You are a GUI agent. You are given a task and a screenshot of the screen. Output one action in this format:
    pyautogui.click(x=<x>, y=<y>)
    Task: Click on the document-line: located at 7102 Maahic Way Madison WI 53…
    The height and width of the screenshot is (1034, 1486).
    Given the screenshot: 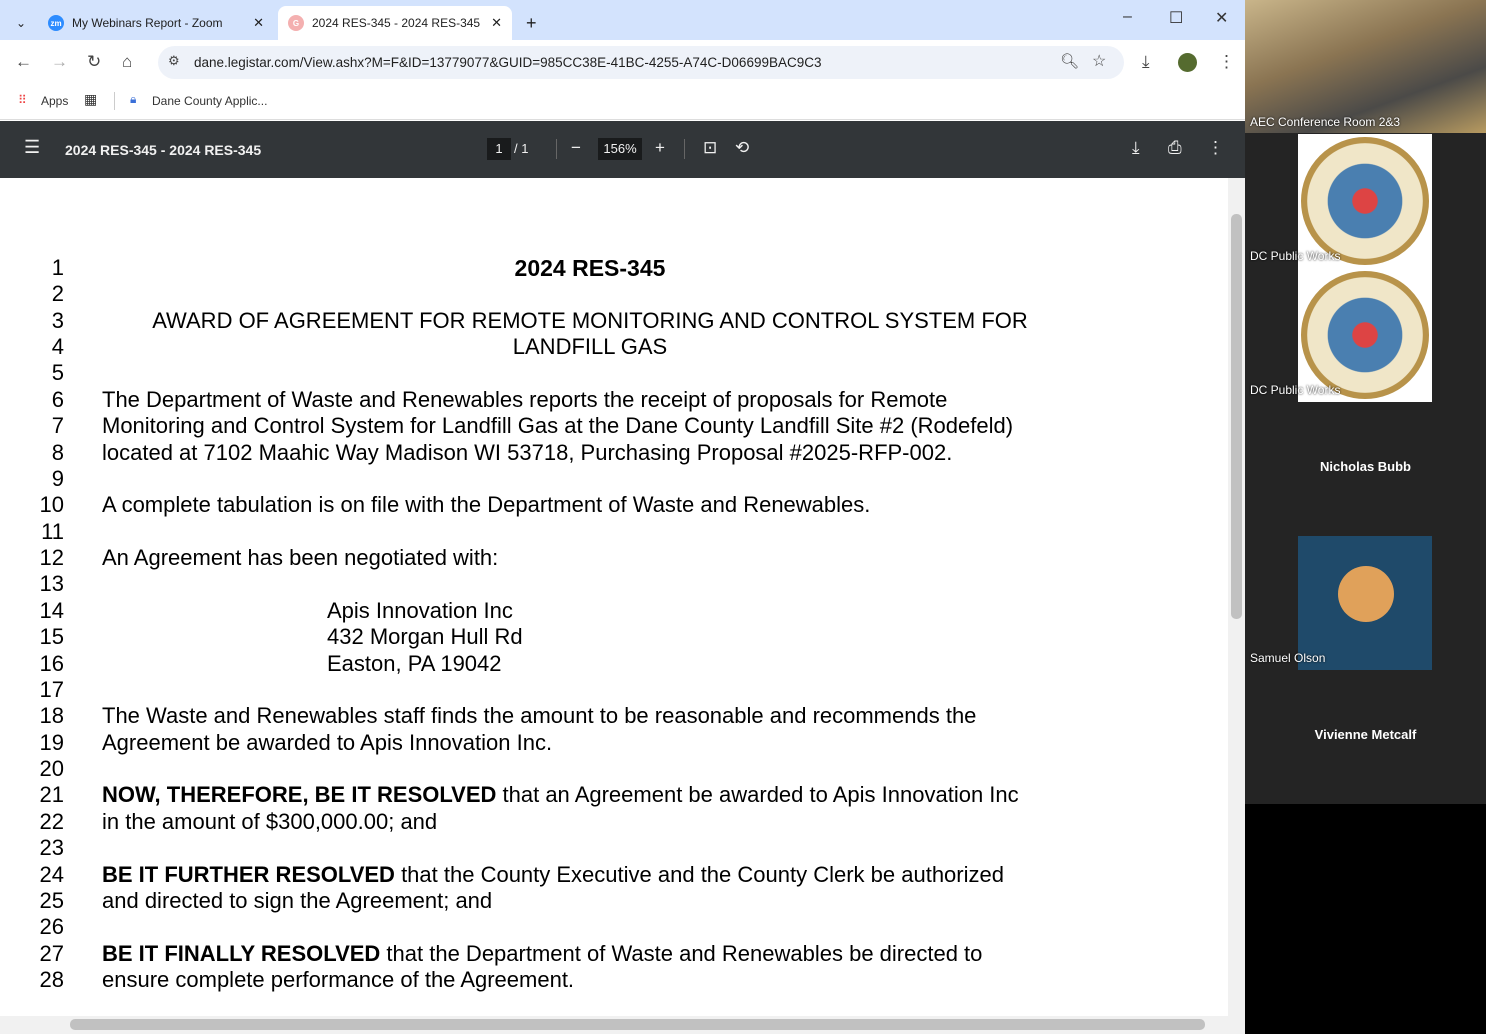 What is the action you would take?
    pyautogui.click(x=527, y=453)
    